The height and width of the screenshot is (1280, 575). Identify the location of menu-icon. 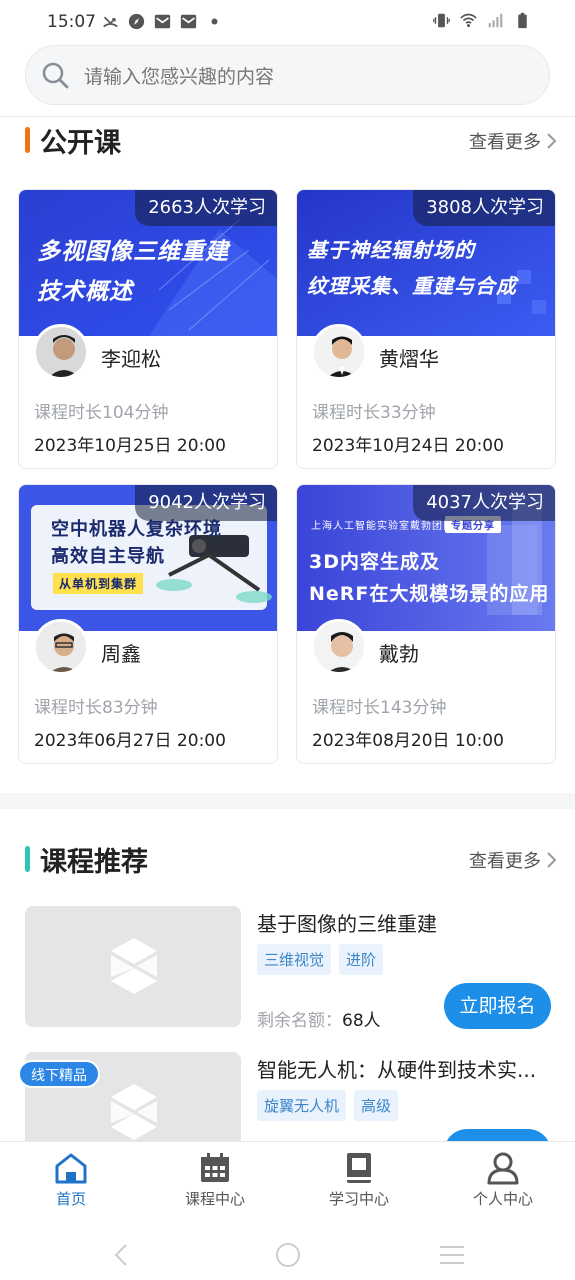
(452, 1255).